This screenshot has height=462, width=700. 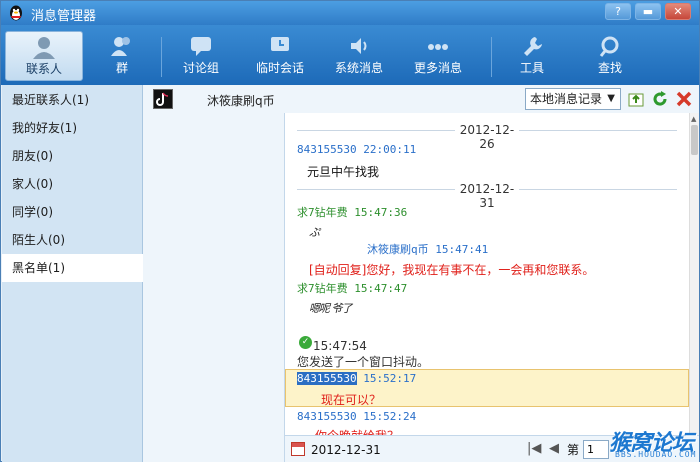 I want to click on toolbar-search: 查找, so click(x=610, y=56).